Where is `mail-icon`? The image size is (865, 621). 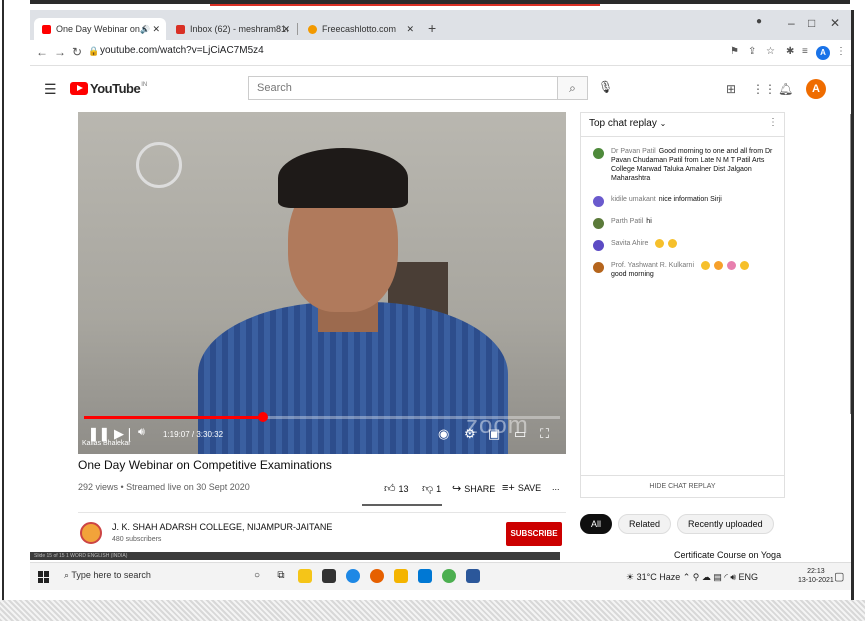
mail-icon is located at coordinates (425, 576).